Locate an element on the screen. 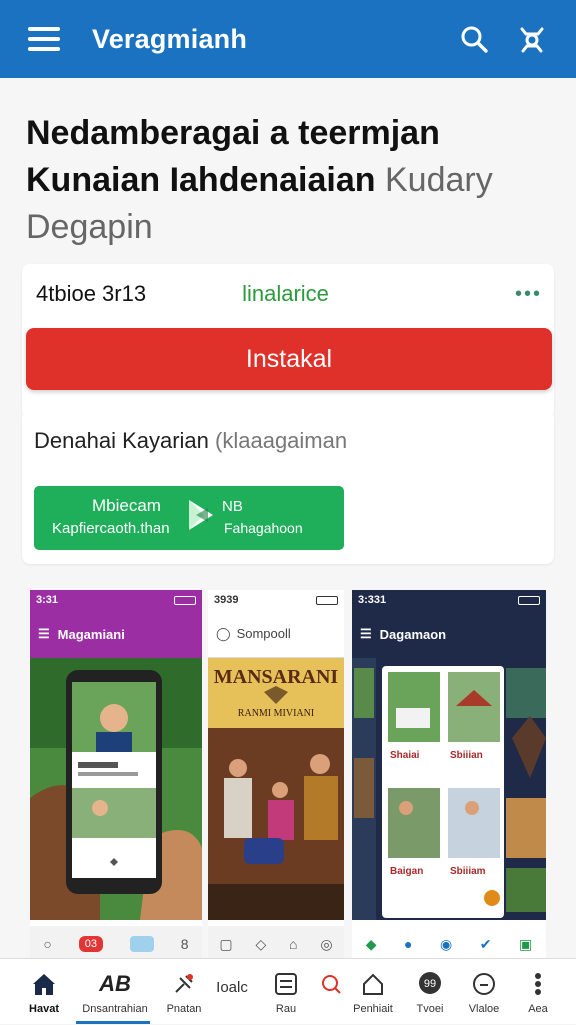 The height and width of the screenshot is (1025, 576). nav-apps: AB Dnsantrahian is located at coordinates (115, 992).